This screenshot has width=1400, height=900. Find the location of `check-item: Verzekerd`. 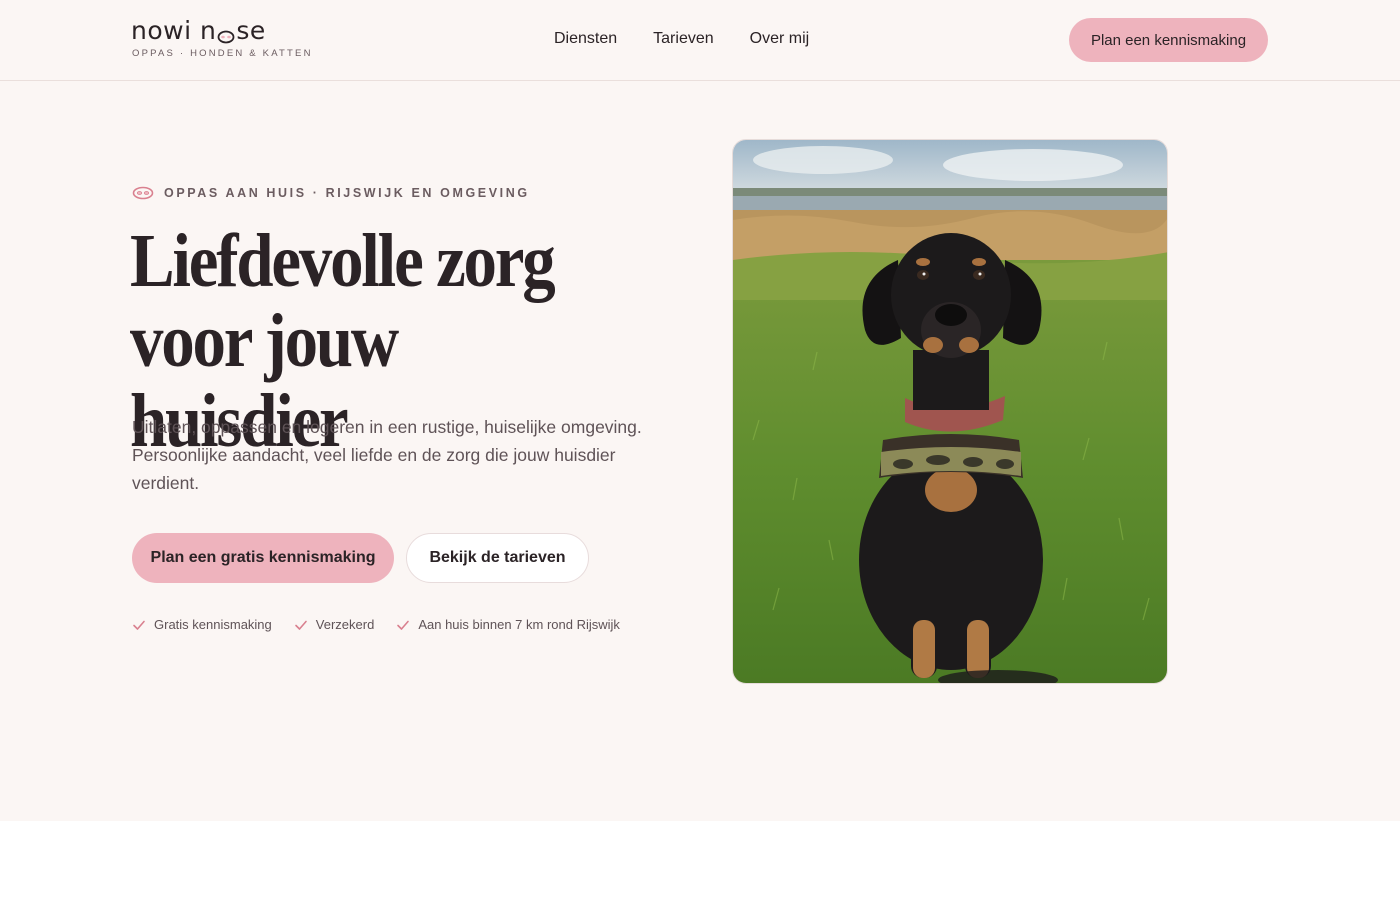

check-item: Verzekerd is located at coordinates (334, 624).